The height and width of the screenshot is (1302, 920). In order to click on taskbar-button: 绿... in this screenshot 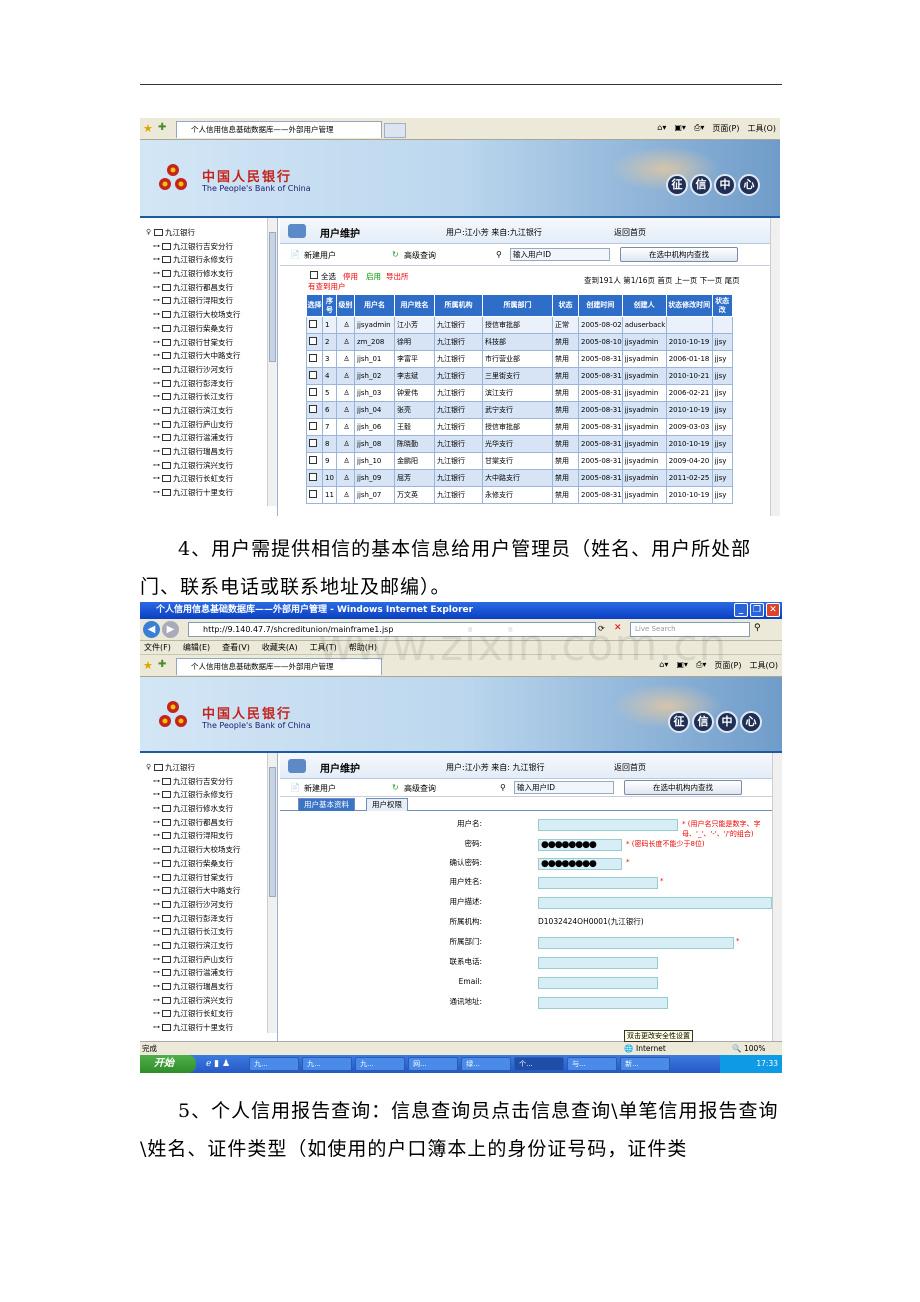, I will do `click(486, 1064)`.